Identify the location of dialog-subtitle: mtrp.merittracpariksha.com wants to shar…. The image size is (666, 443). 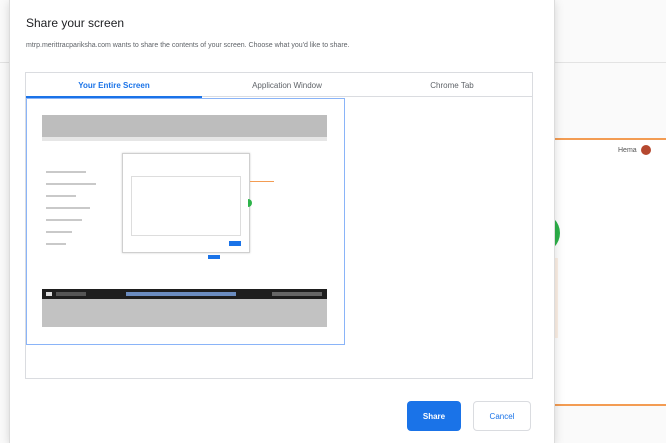
(188, 45).